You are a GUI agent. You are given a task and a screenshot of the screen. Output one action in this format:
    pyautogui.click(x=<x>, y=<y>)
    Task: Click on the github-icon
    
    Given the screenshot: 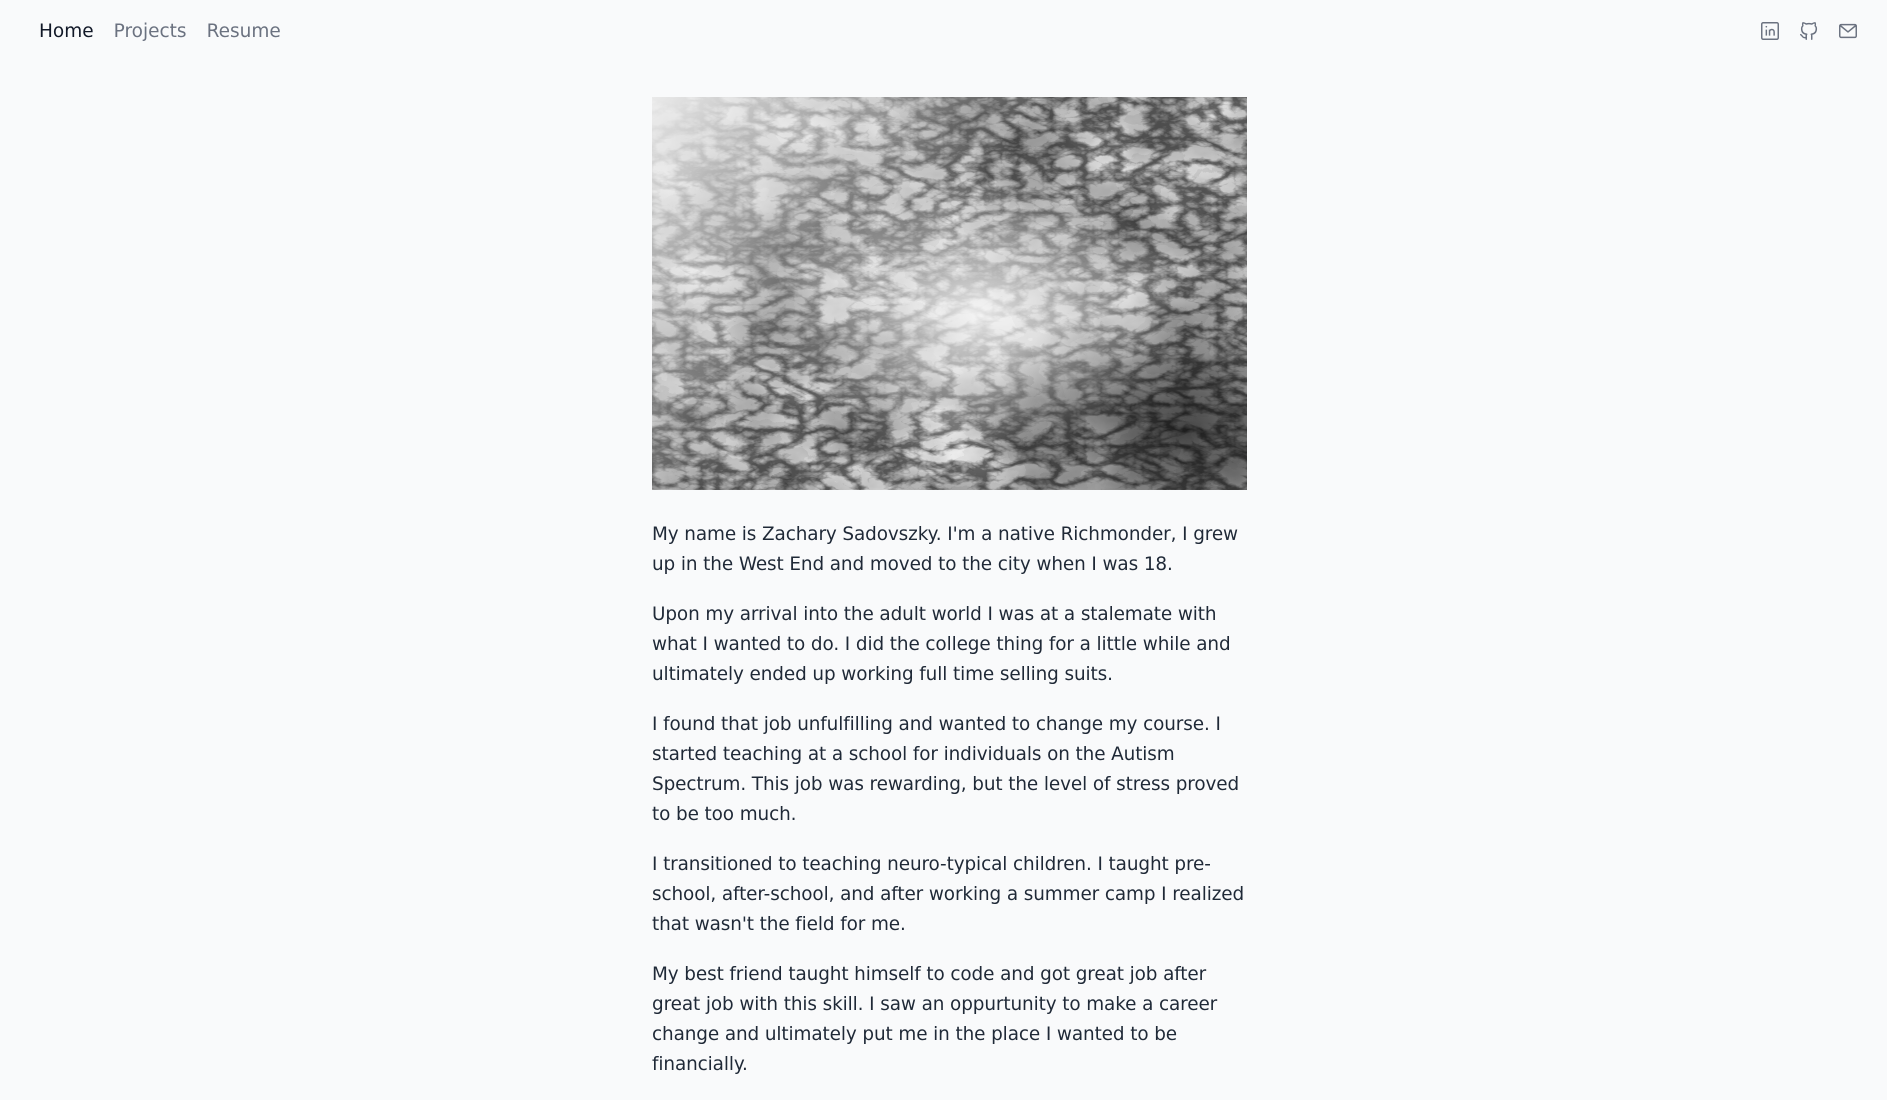 What is the action you would take?
    pyautogui.click(x=1809, y=31)
    